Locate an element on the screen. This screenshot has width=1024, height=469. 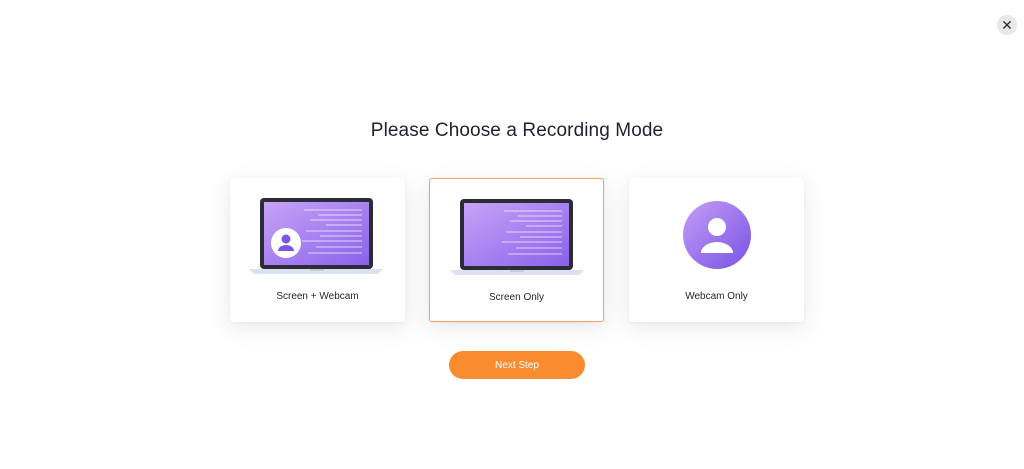
mode-label: Screen + Webcam is located at coordinates (317, 296).